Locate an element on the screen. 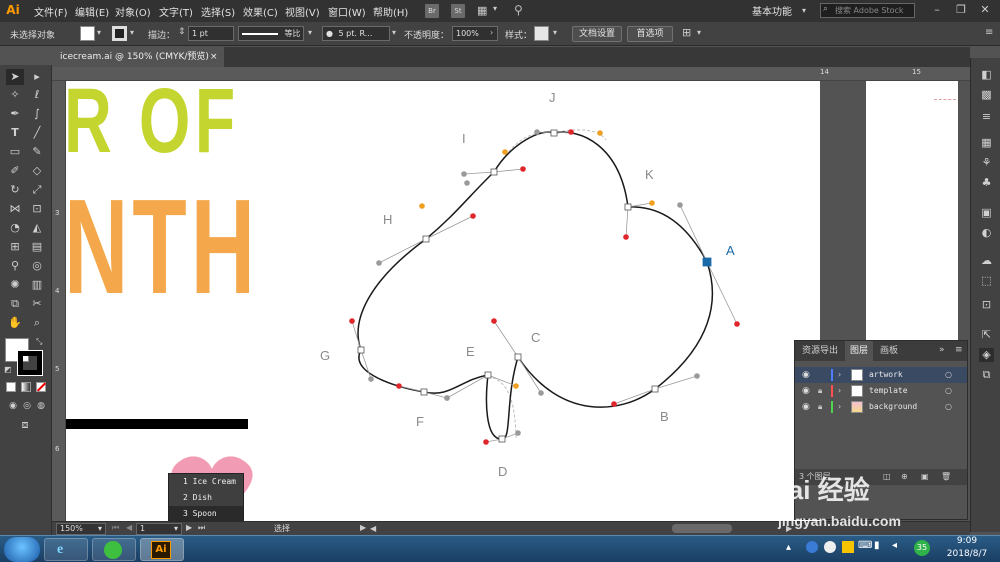 This screenshot has width=1000, height=562. mesh-tool-icon: ⊞ is located at coordinates (15, 247).